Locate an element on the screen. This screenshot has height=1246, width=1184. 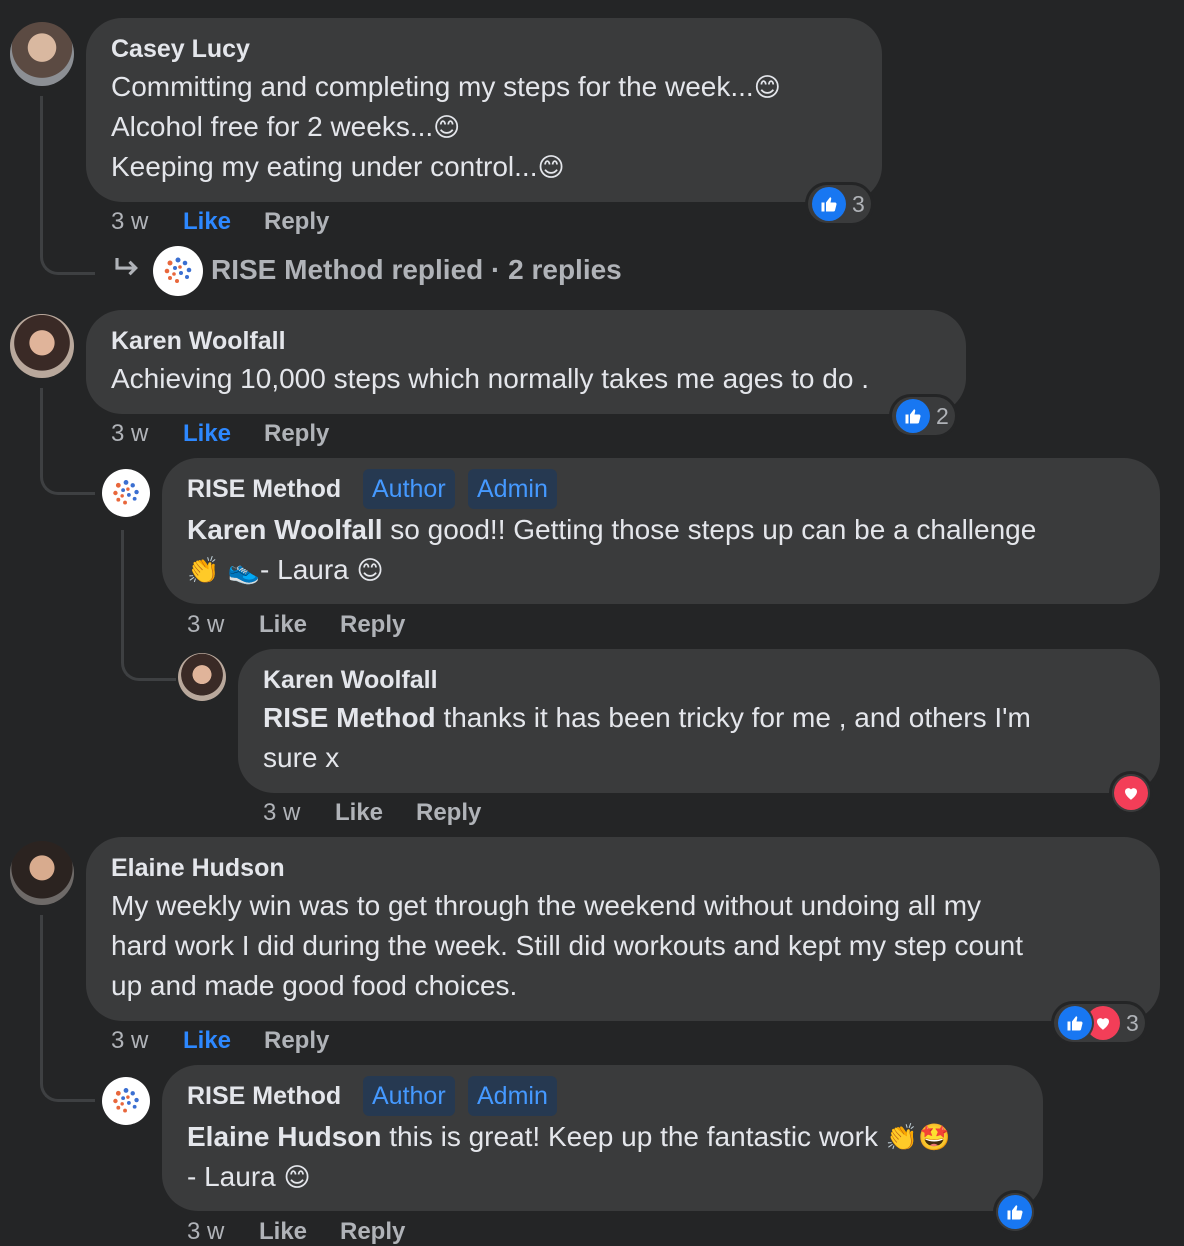
mention-link: Karen Woolfall is located at coordinates (285, 529).